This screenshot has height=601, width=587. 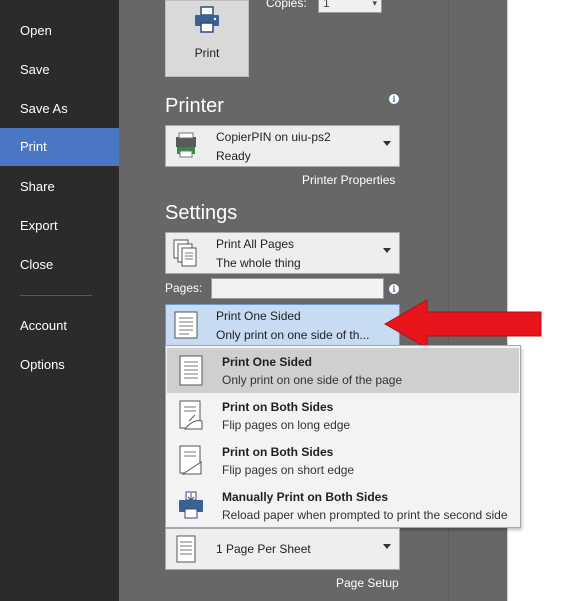 I want to click on printer-name: CopierPIN on uiu-ps2, so click(x=273, y=137).